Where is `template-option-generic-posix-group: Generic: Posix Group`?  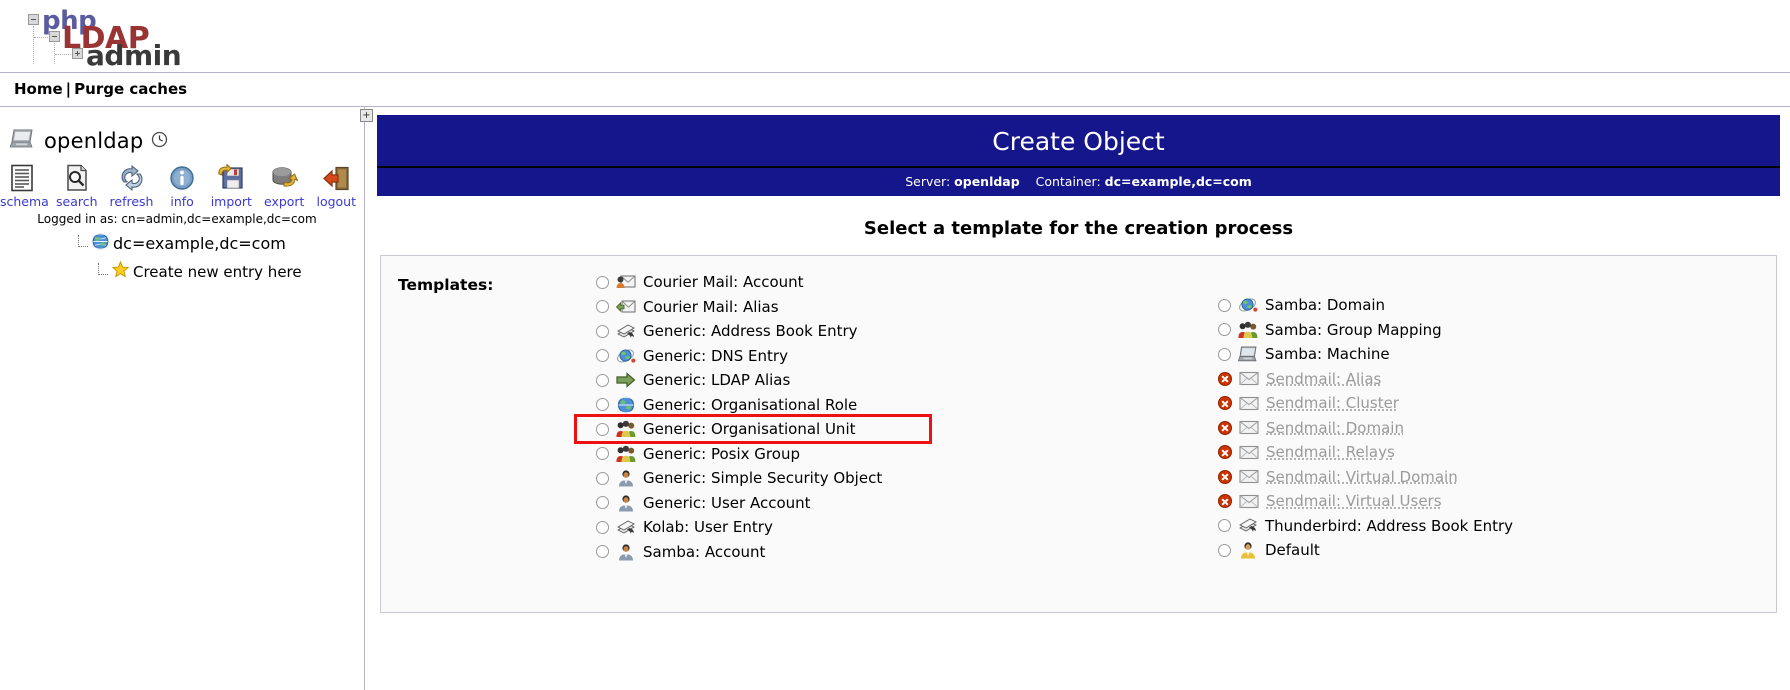 template-option-generic-posix-group: Generic: Posix Group is located at coordinates (875, 454).